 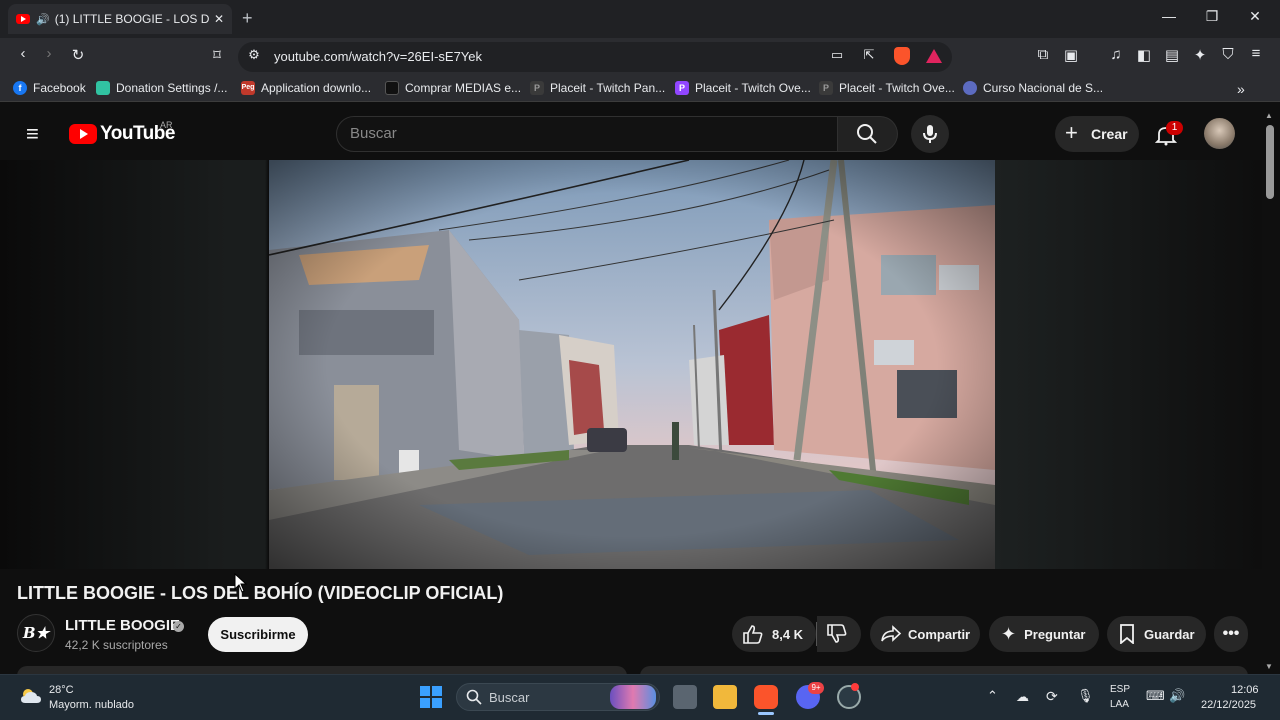 What do you see at coordinates (930, 134) in the screenshot?
I see `microphone-icon` at bounding box center [930, 134].